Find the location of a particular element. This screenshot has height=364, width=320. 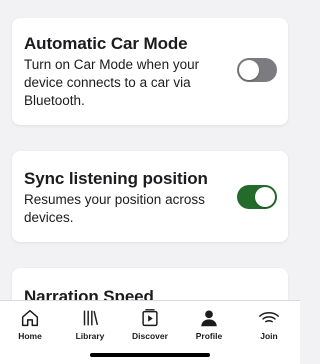

tab-home: Home is located at coordinates (30, 325).